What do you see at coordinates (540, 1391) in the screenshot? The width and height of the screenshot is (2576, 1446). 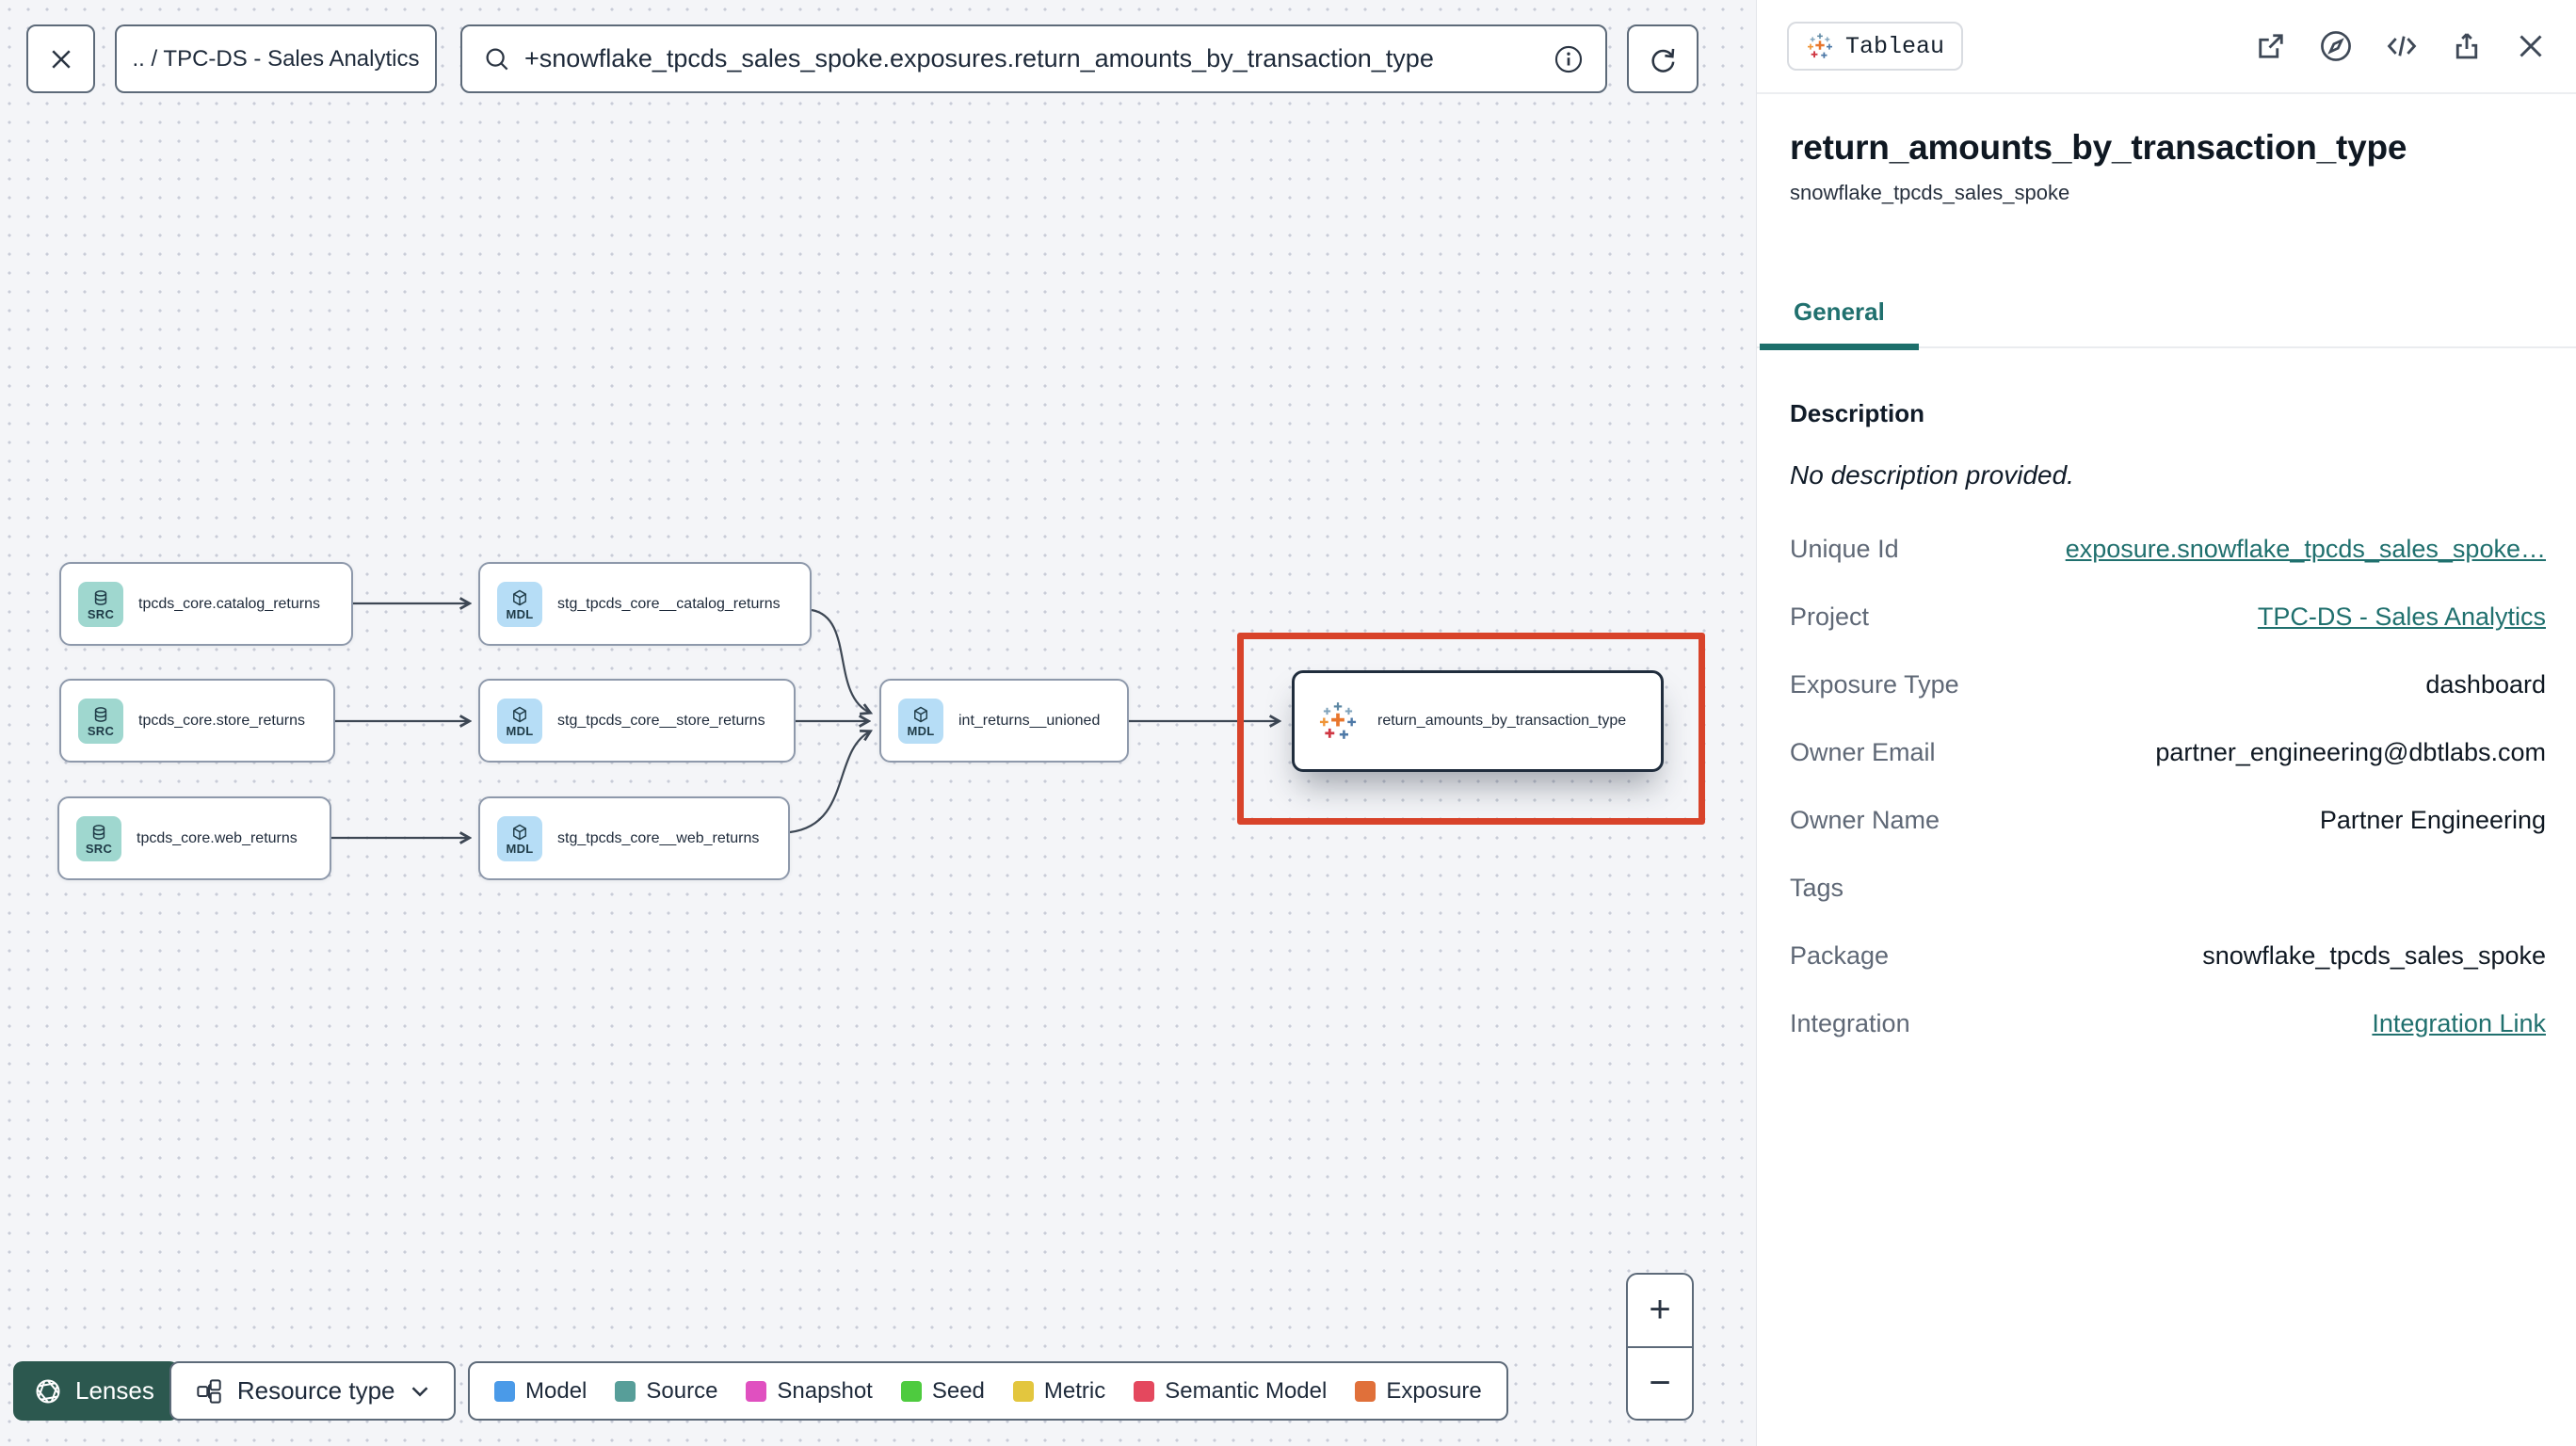 I see `legend-item-model: Model` at bounding box center [540, 1391].